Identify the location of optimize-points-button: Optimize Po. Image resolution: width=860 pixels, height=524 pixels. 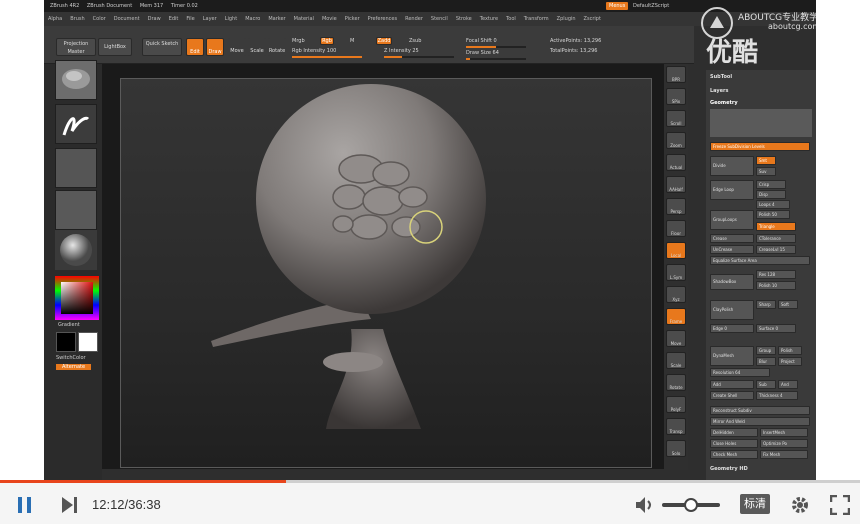
(784, 443).